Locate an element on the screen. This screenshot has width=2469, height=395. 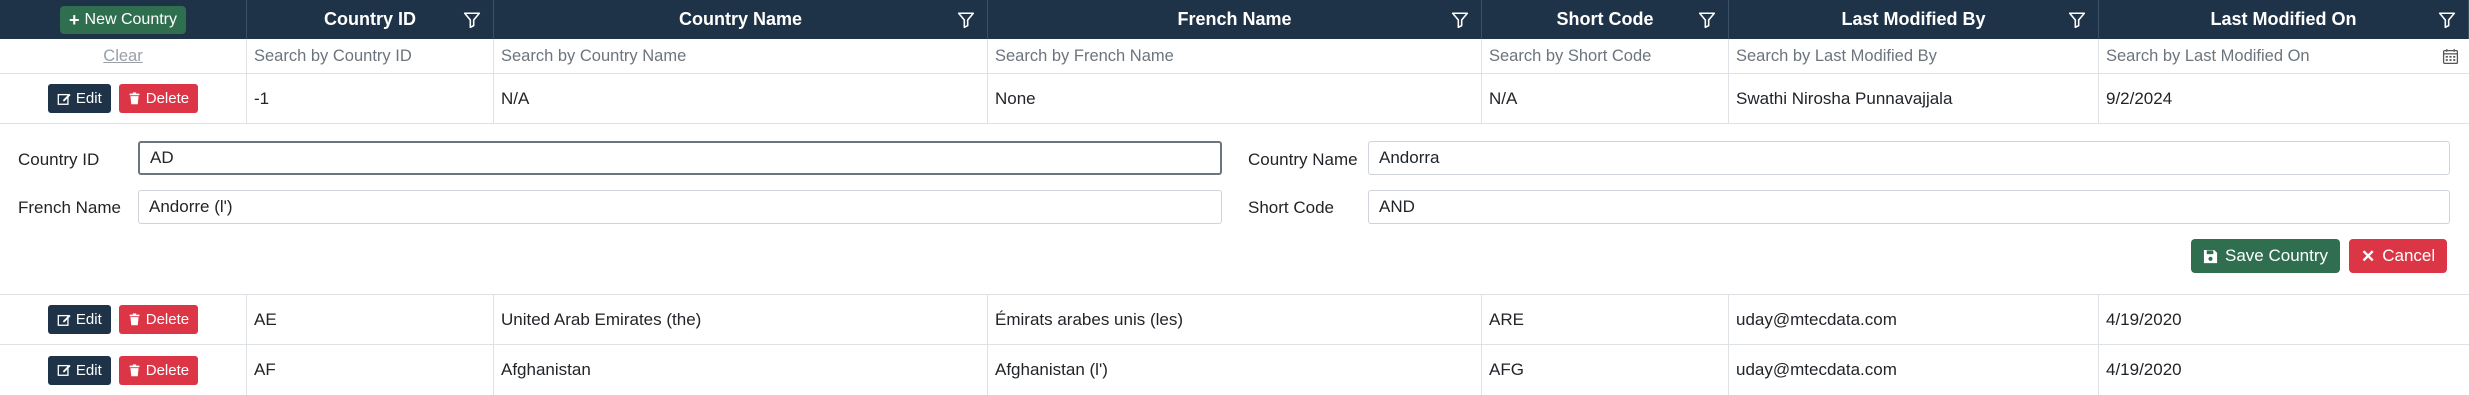
filter-french-name-input: Search by French Name is located at coordinates (1235, 56).